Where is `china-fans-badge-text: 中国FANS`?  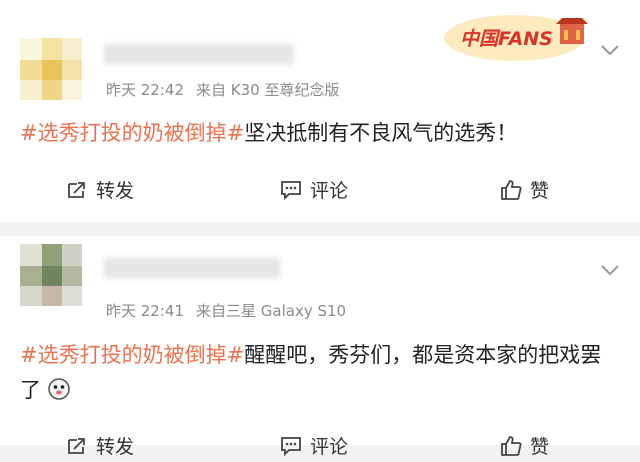
china-fans-badge-text: 中国FANS is located at coordinates (506, 39).